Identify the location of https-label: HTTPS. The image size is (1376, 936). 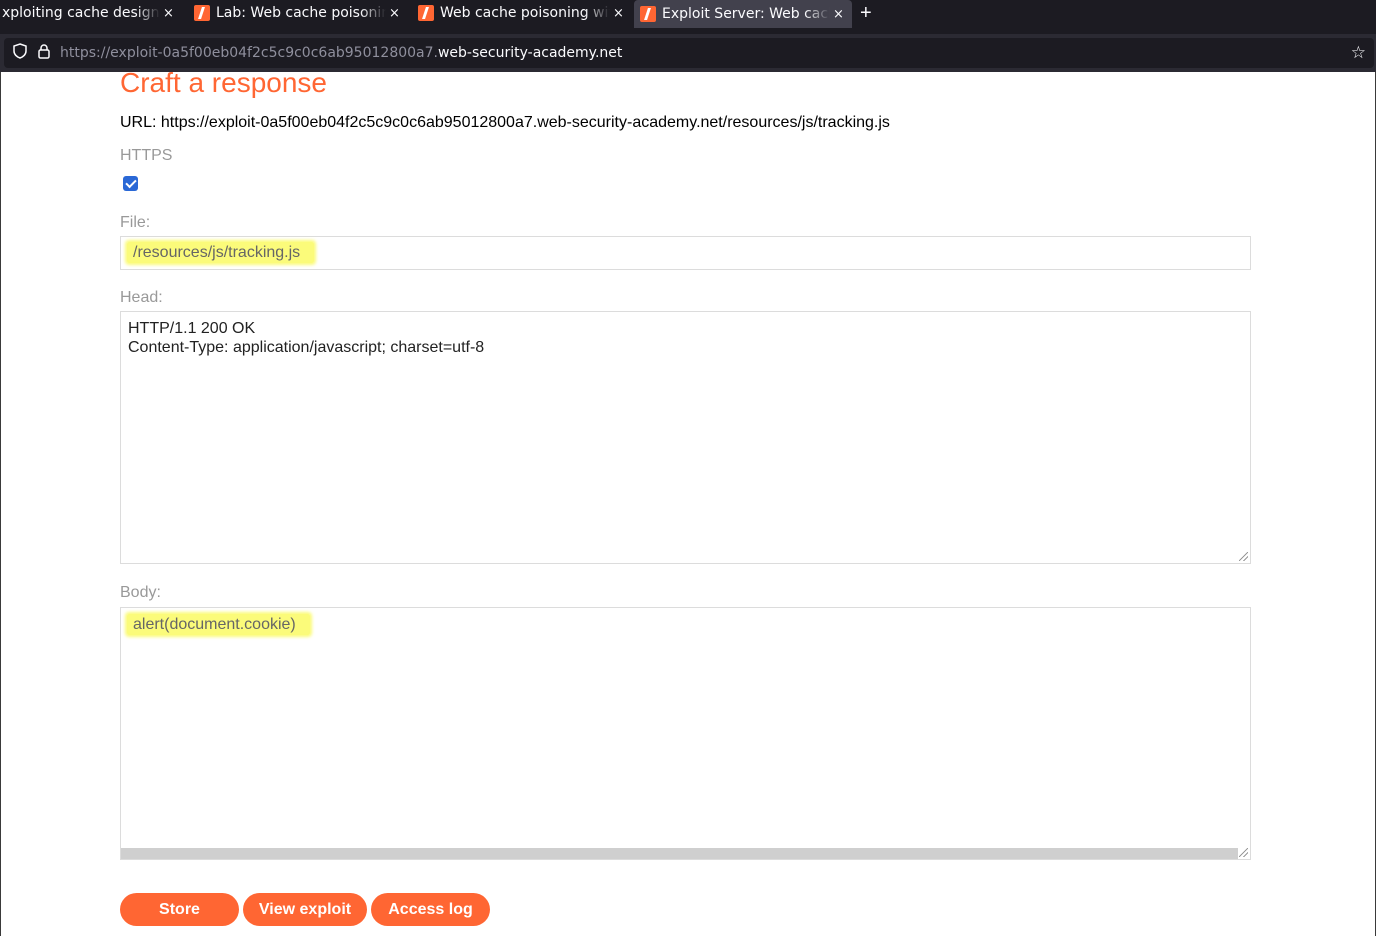
(146, 155).